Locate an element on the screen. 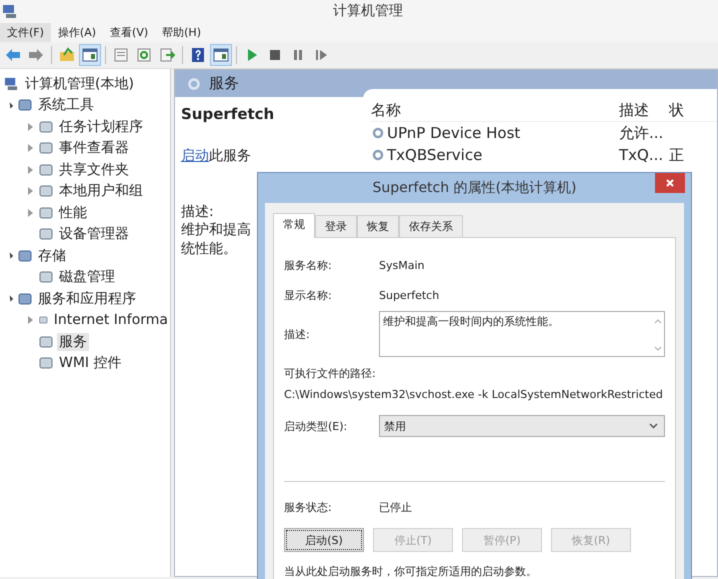 This screenshot has width=718, height=579. start-text: 此服务 is located at coordinates (230, 156).